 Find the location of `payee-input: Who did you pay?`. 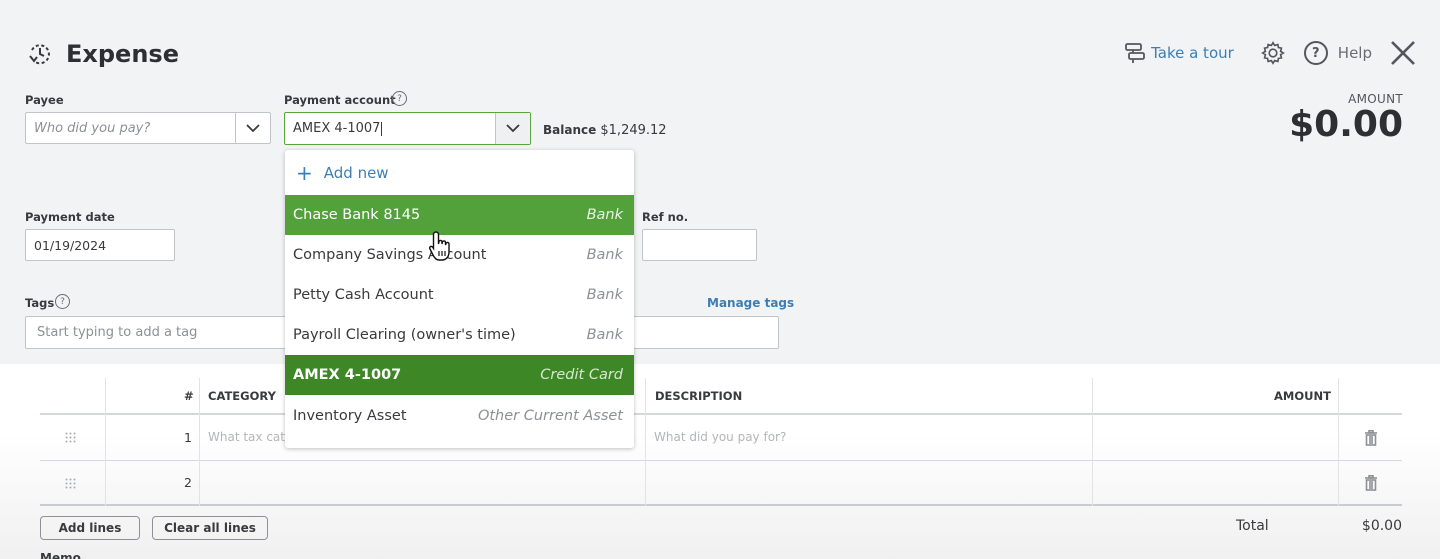

payee-input: Who did you pay? is located at coordinates (148, 128).